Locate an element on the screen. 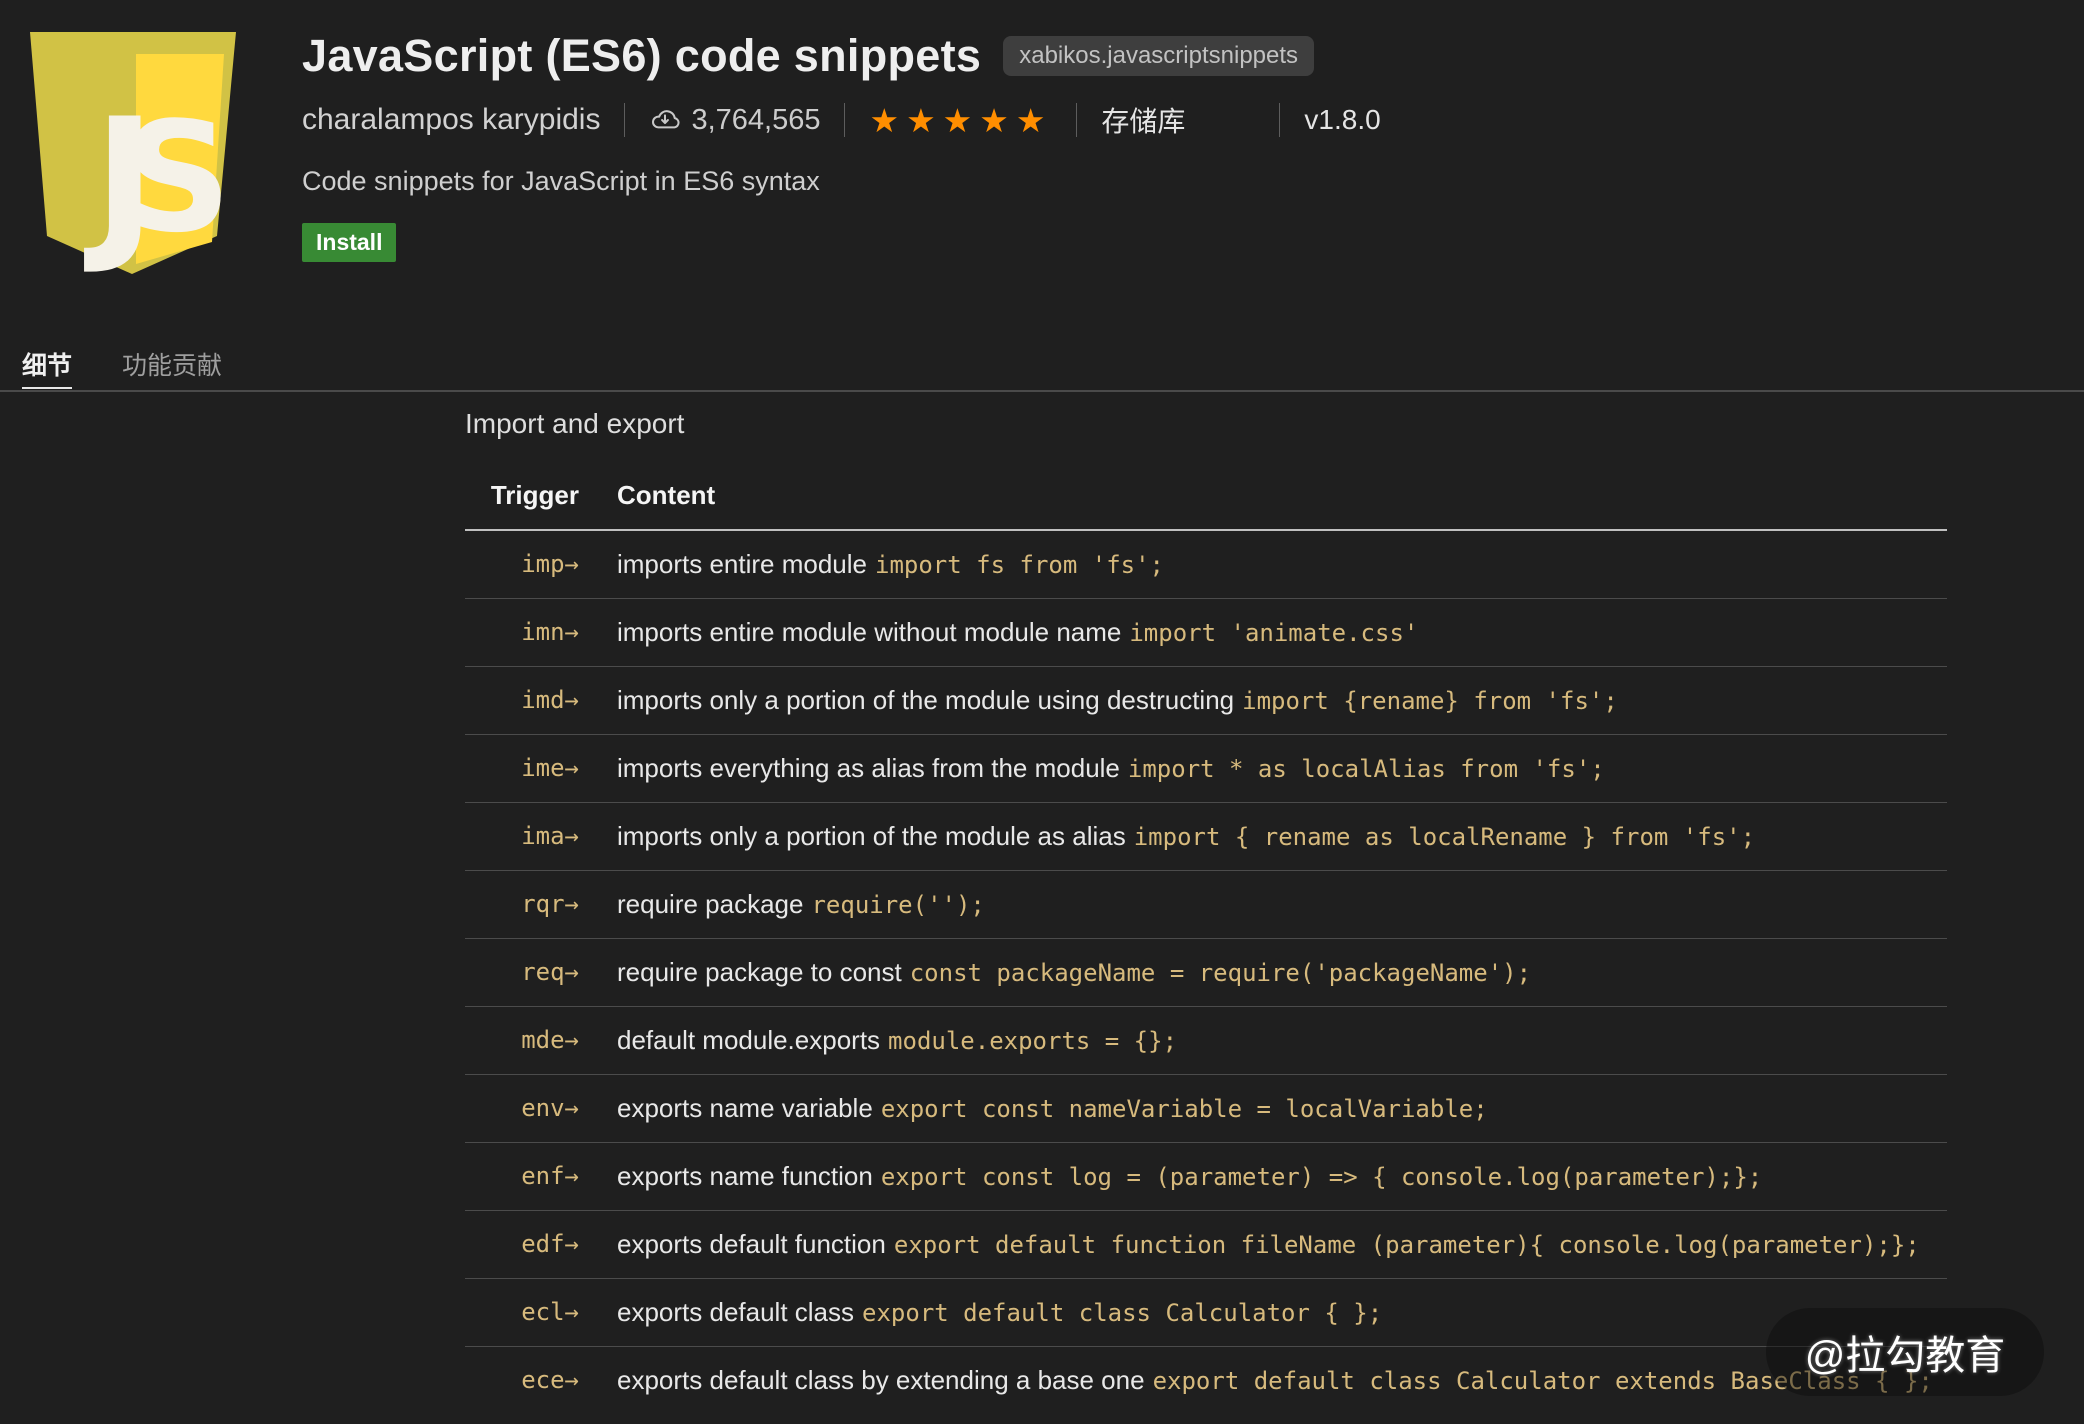  content-code: import {rename} from 'fs'; is located at coordinates (1430, 700).